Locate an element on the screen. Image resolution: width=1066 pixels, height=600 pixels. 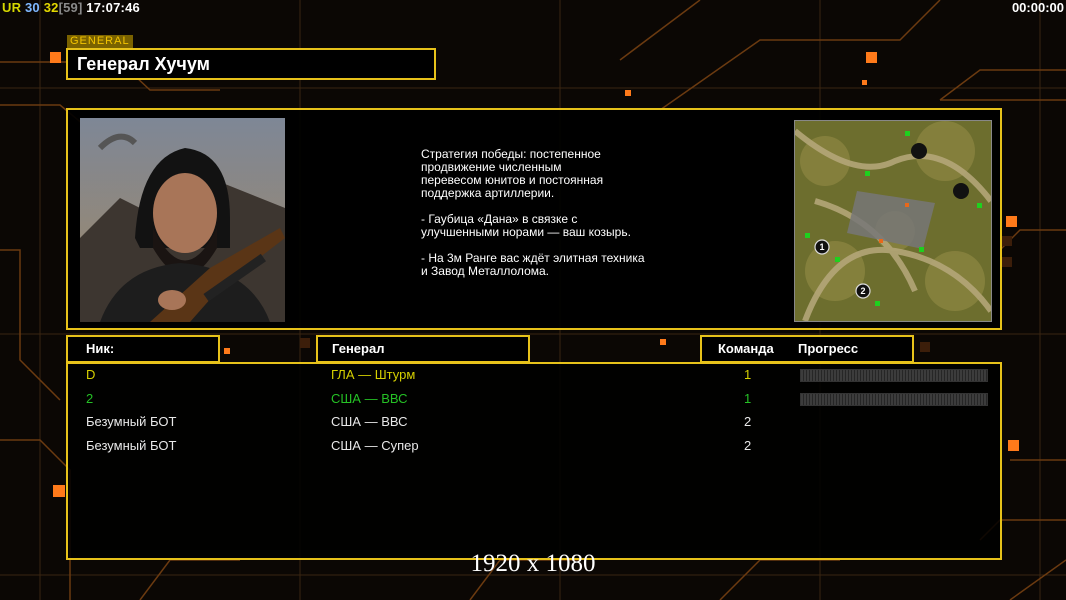
column-header-nick: Ник: is located at coordinates (143, 349).